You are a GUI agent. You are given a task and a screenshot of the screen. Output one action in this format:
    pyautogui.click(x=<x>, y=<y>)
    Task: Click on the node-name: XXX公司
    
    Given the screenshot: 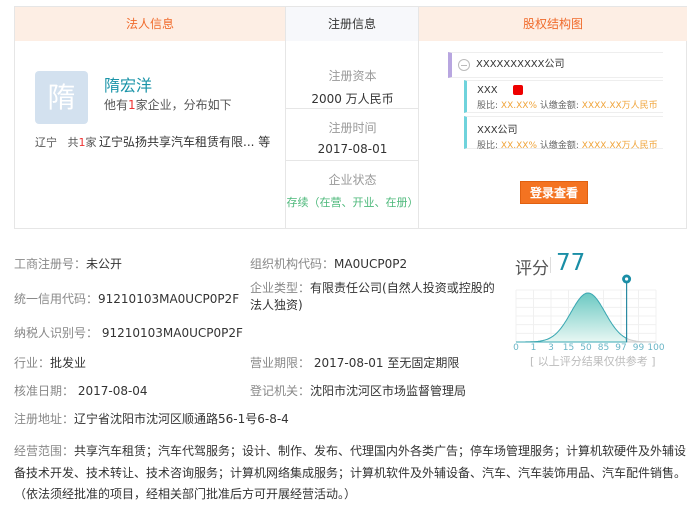 What is the action you would take?
    pyautogui.click(x=497, y=130)
    